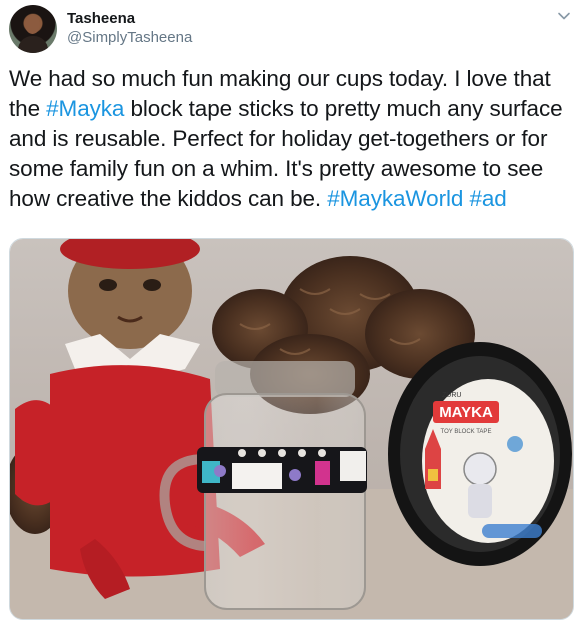  I want to click on hashtag-link: #Mayka, so click(85, 108).